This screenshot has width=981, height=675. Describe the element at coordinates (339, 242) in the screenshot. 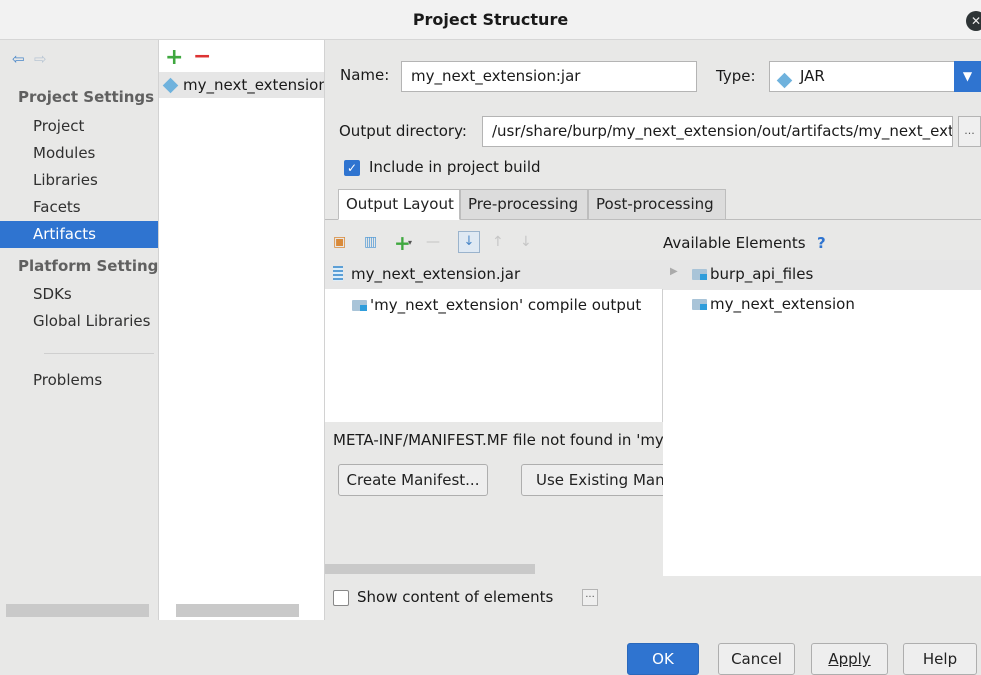

I see `create-archive-icon: ▣` at that location.